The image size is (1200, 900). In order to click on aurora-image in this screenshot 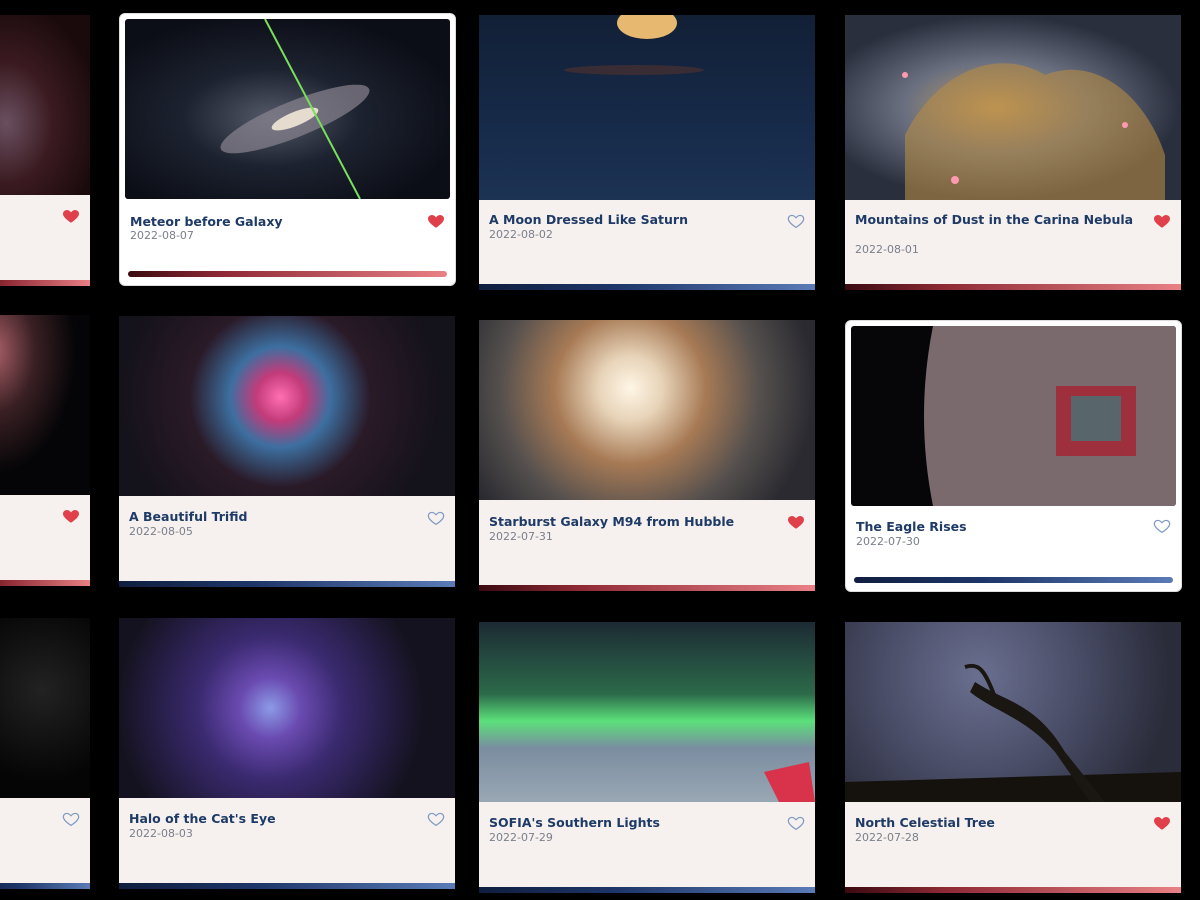, I will do `click(789, 782)`.